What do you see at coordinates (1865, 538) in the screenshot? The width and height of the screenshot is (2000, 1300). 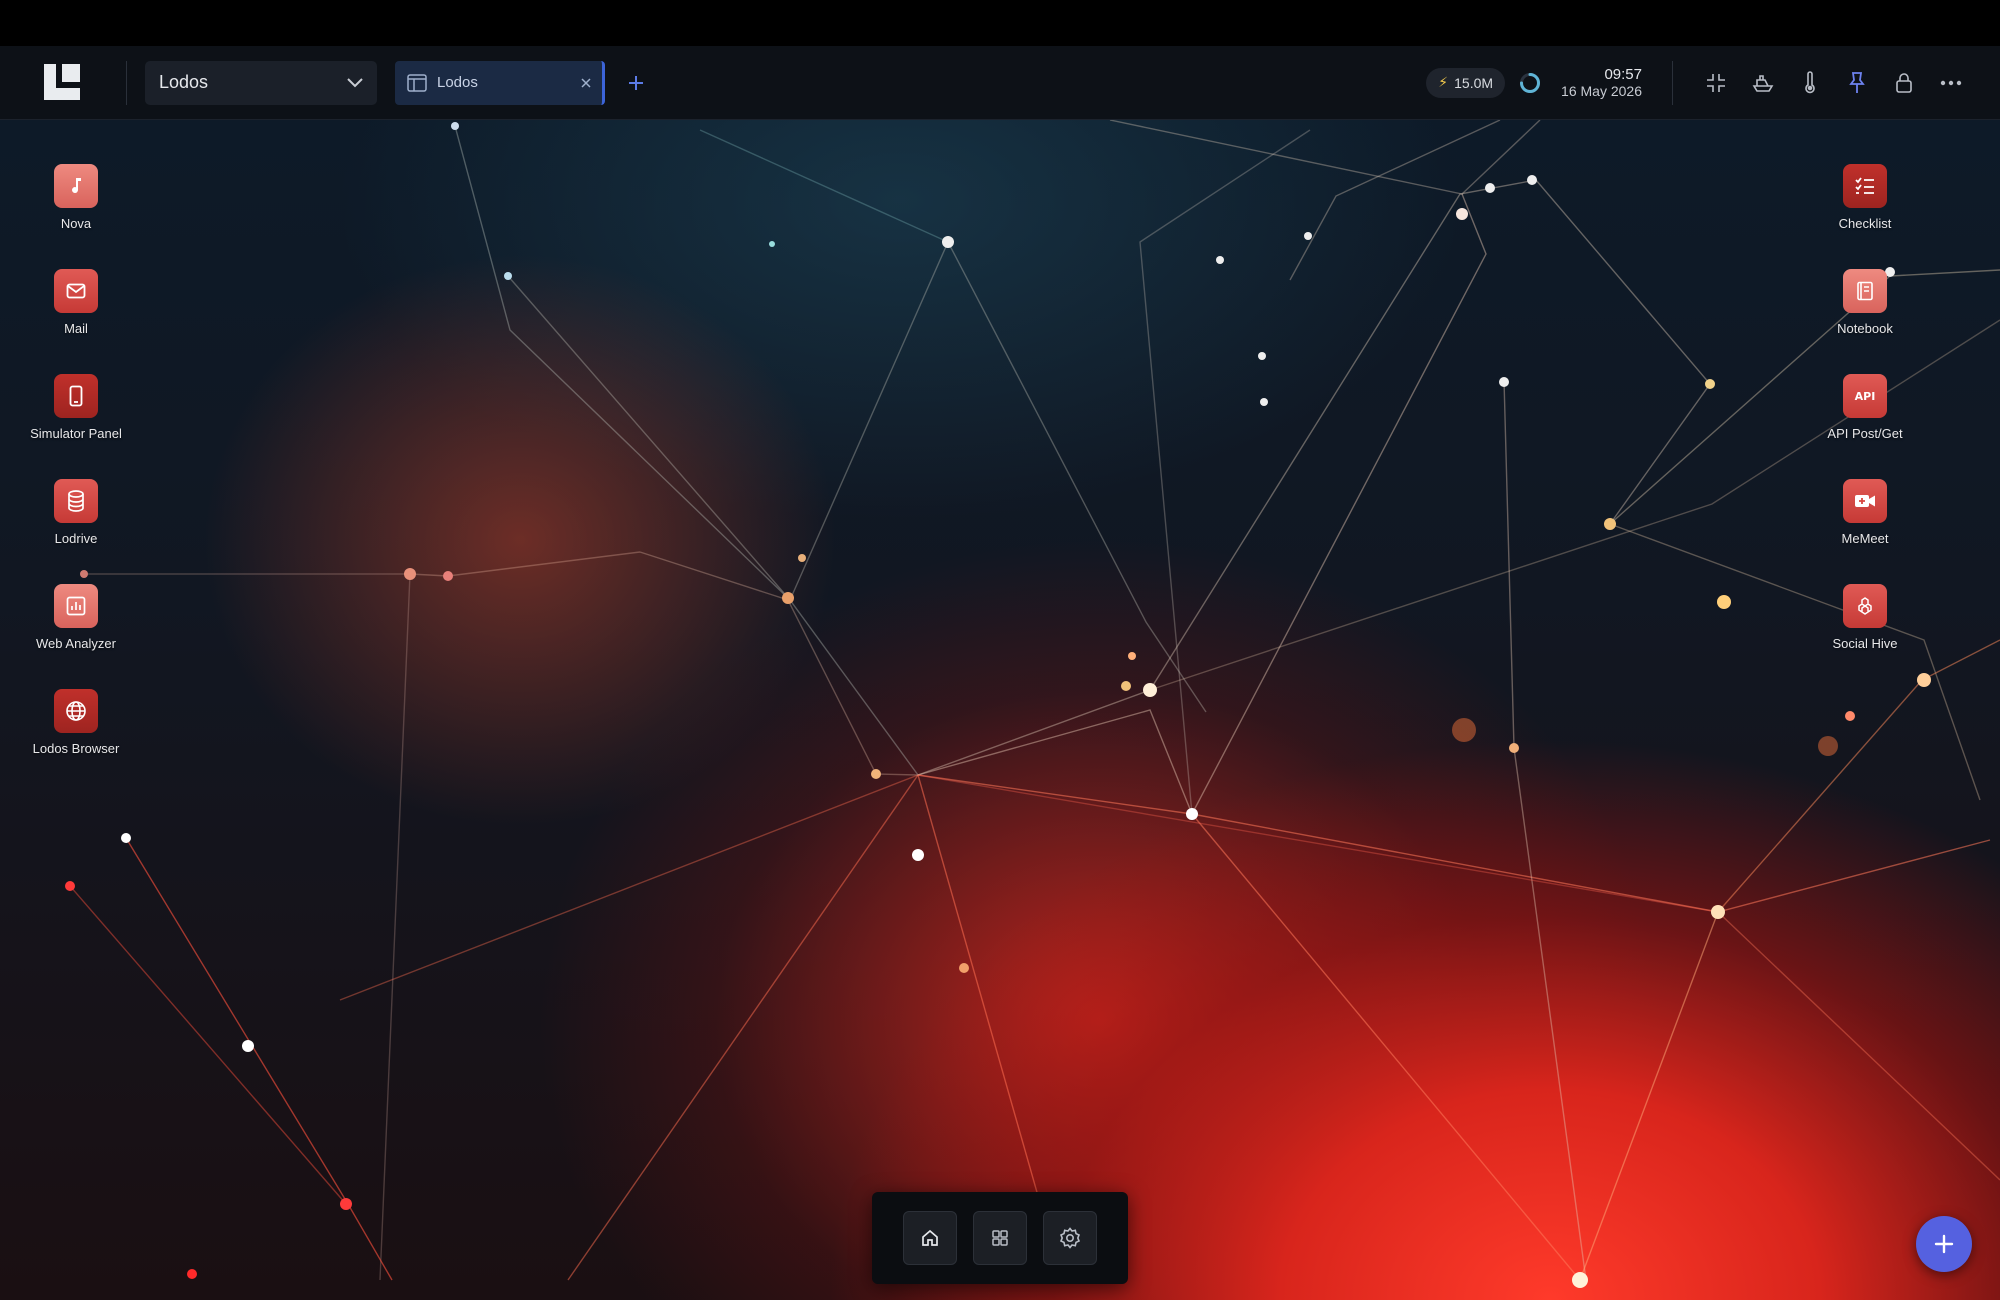 I see `app-label: MeMeet` at bounding box center [1865, 538].